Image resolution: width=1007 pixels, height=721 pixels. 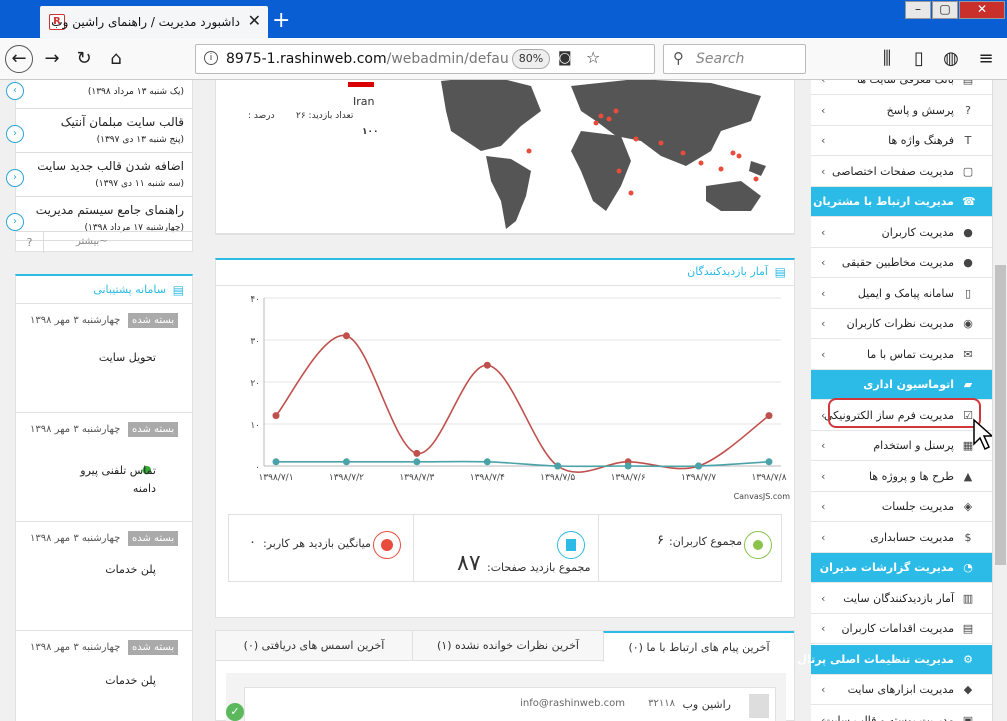 What do you see at coordinates (19, 59) in the screenshot?
I see `back-arrow-icon: ←` at bounding box center [19, 59].